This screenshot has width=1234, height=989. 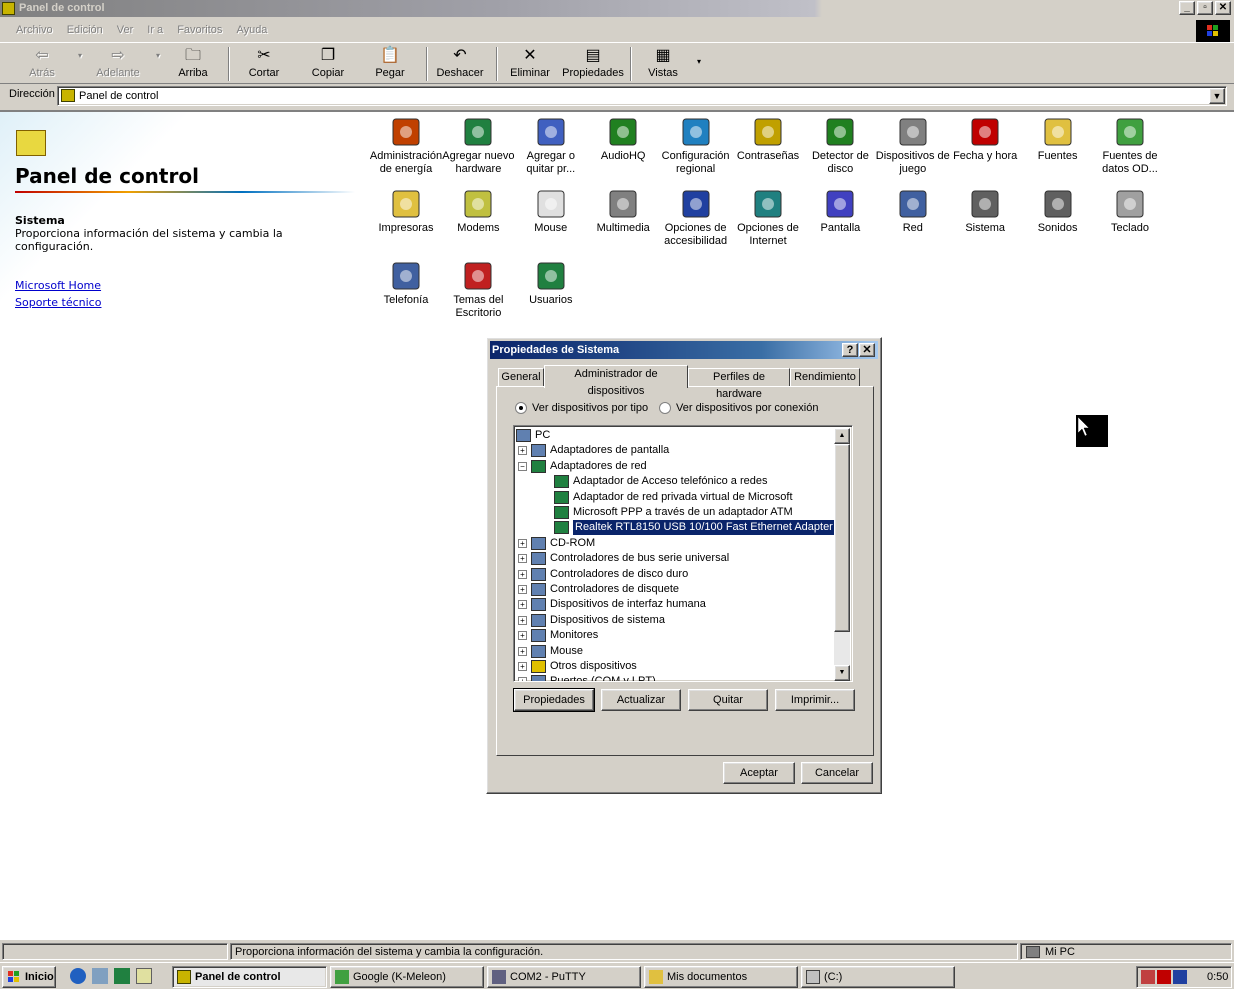 I want to click on back-dropdown: ▾, so click(x=77, y=57).